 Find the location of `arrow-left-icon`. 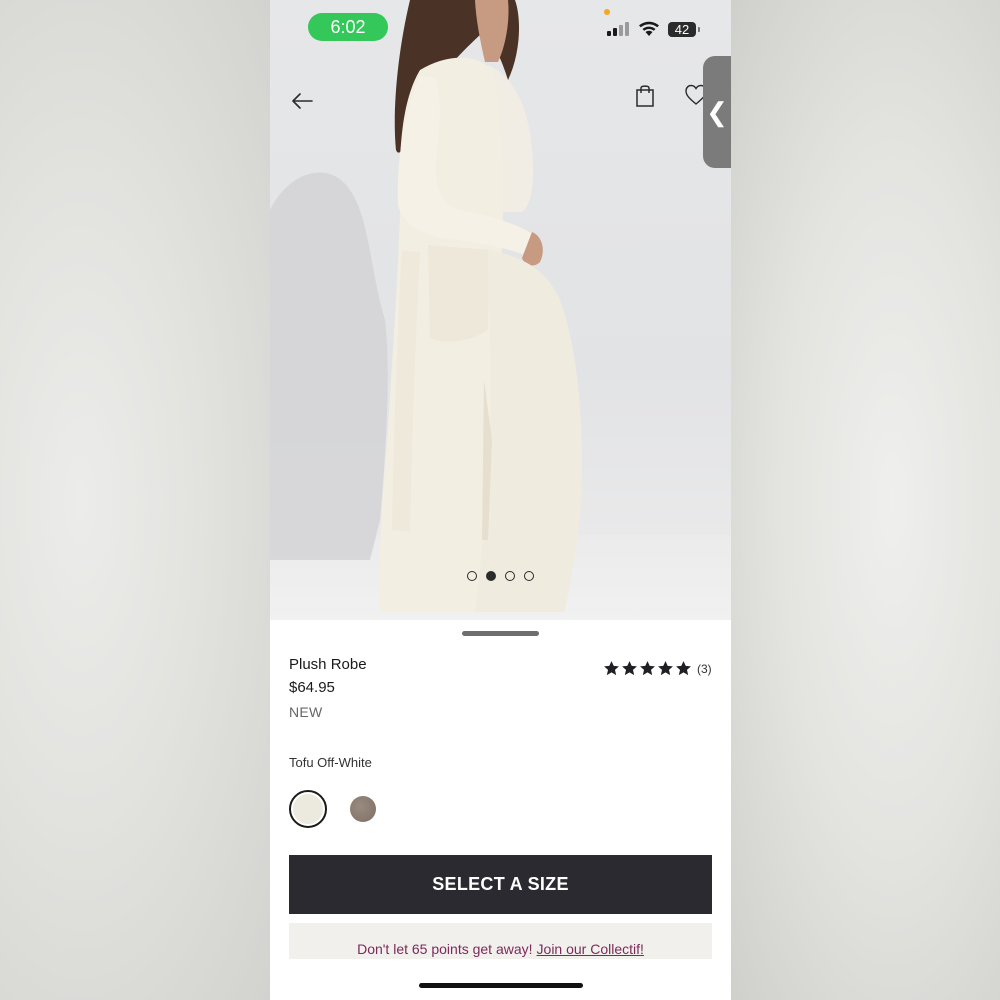

arrow-left-icon is located at coordinates (303, 101).